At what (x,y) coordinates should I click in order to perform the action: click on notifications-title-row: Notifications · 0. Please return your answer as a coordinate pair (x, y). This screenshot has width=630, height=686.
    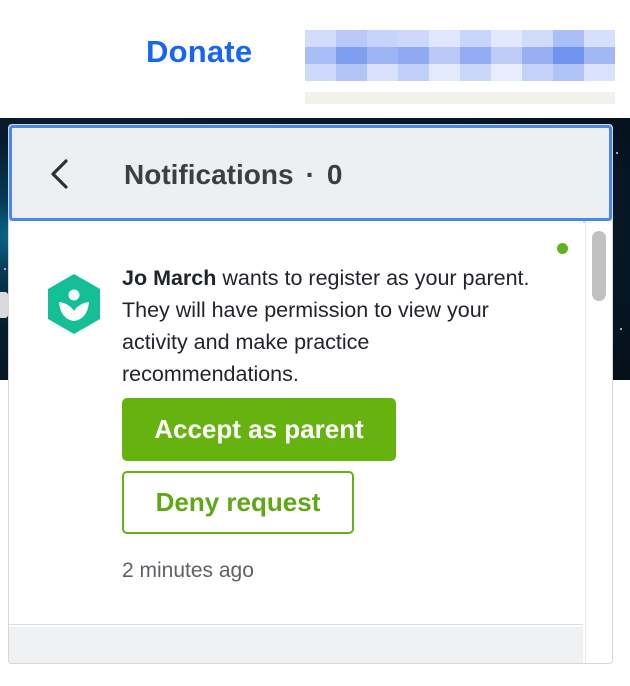
    Looking at the image, I should click on (233, 175).